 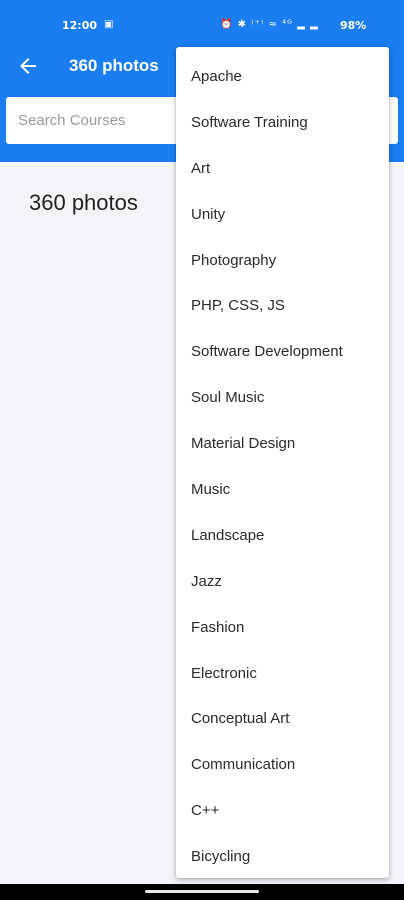 I want to click on home-indicator, so click(x=202, y=891).